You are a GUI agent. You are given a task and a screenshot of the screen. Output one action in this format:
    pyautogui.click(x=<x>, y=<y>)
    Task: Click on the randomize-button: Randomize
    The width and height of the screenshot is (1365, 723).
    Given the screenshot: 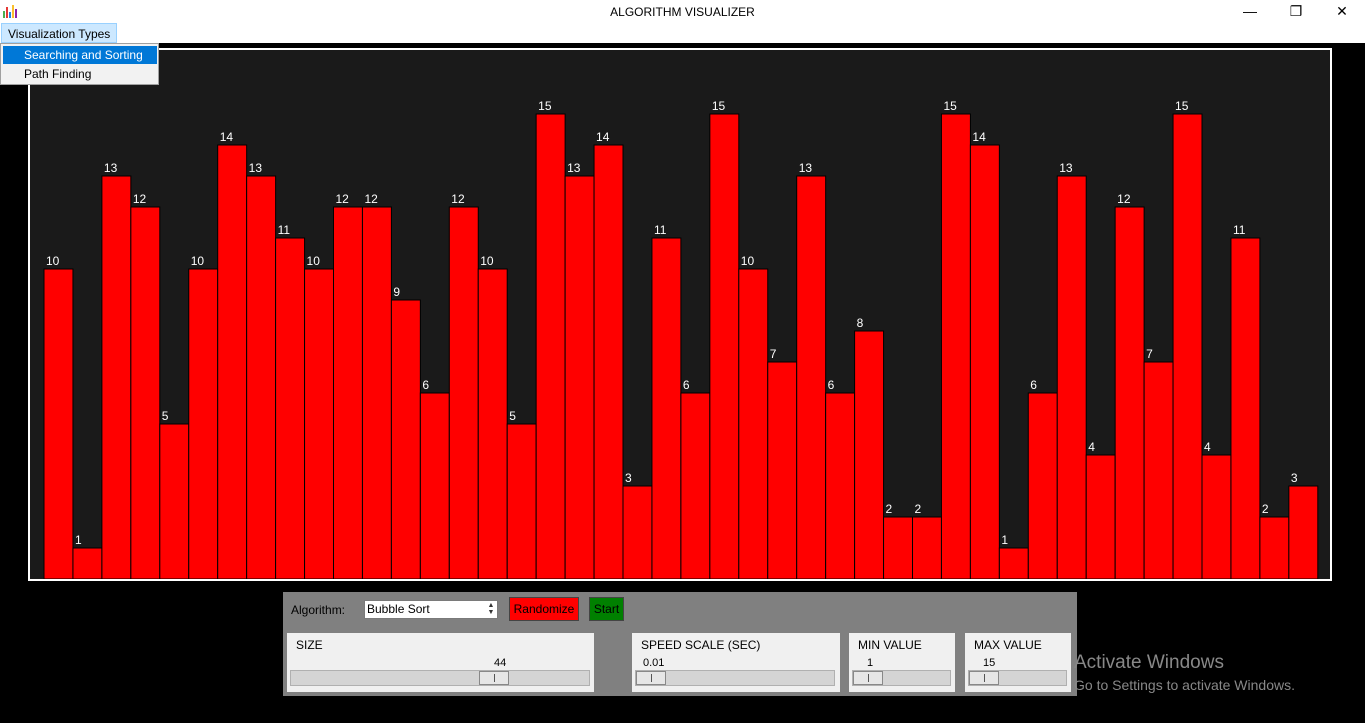 What is the action you would take?
    pyautogui.click(x=544, y=609)
    